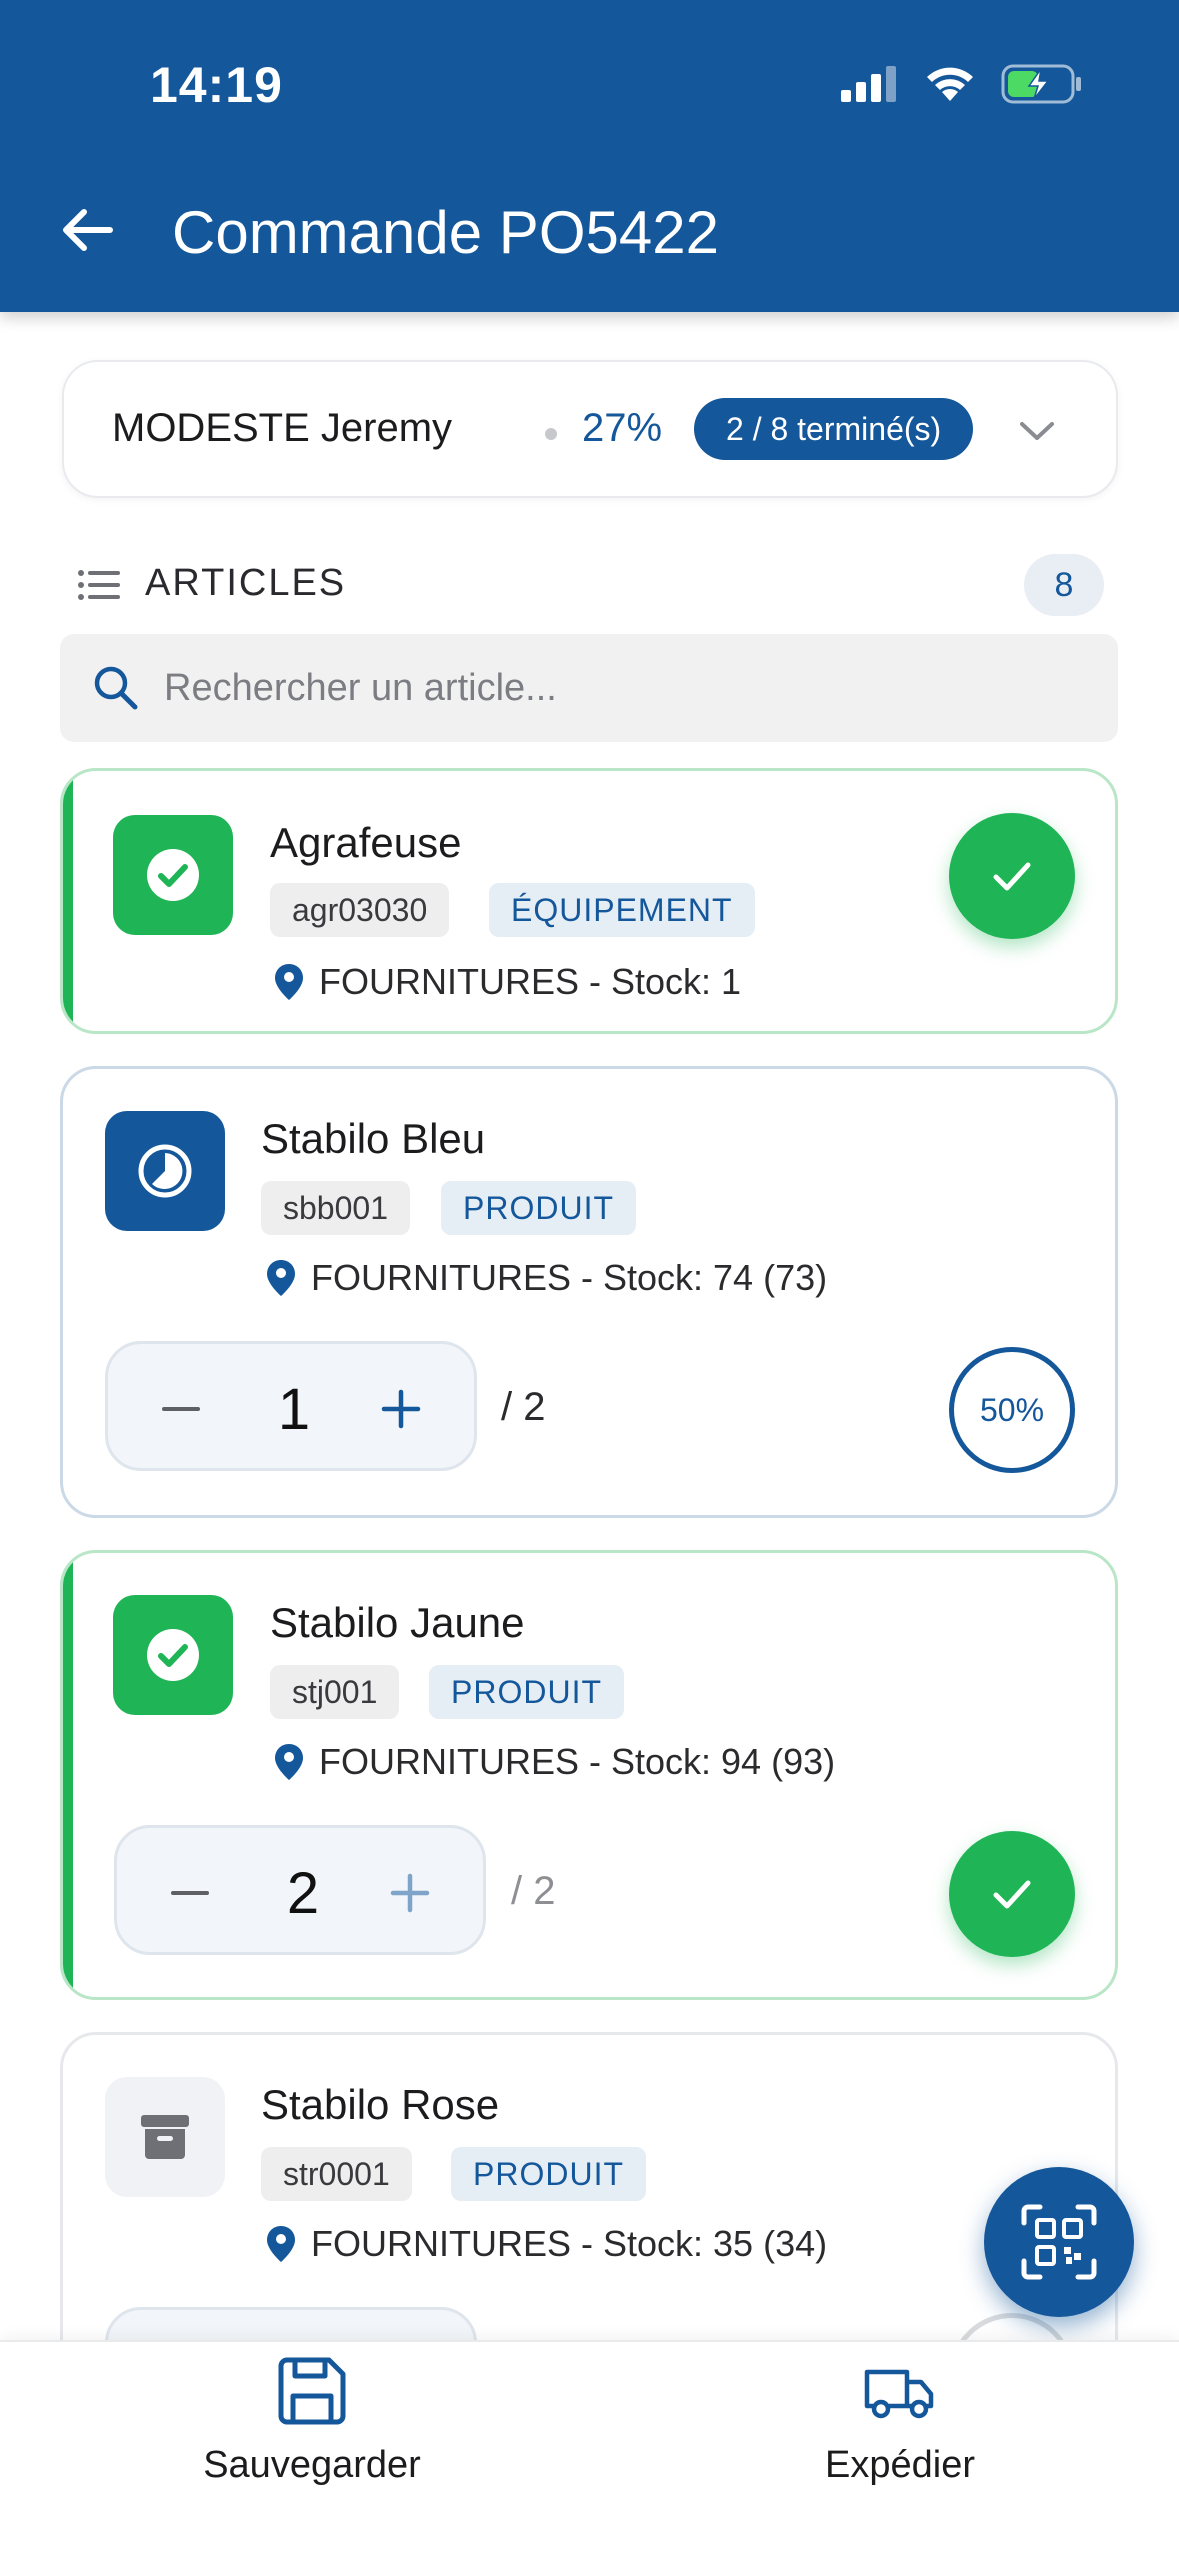 This screenshot has width=1179, height=2556. What do you see at coordinates (380, 2104) in the screenshot?
I see `article-name: Stabilo Rose` at bounding box center [380, 2104].